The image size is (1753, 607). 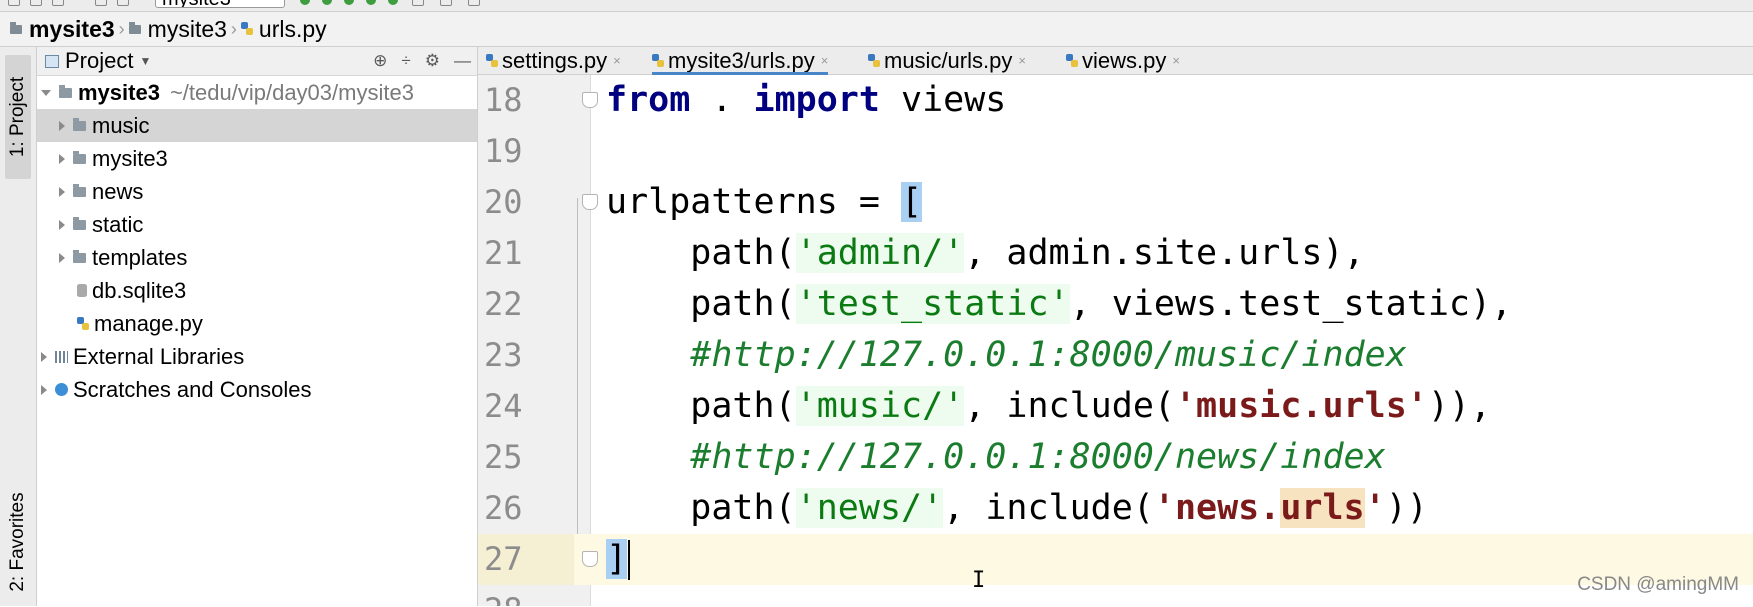 I want to click on line-number: 22, so click(x=503, y=304).